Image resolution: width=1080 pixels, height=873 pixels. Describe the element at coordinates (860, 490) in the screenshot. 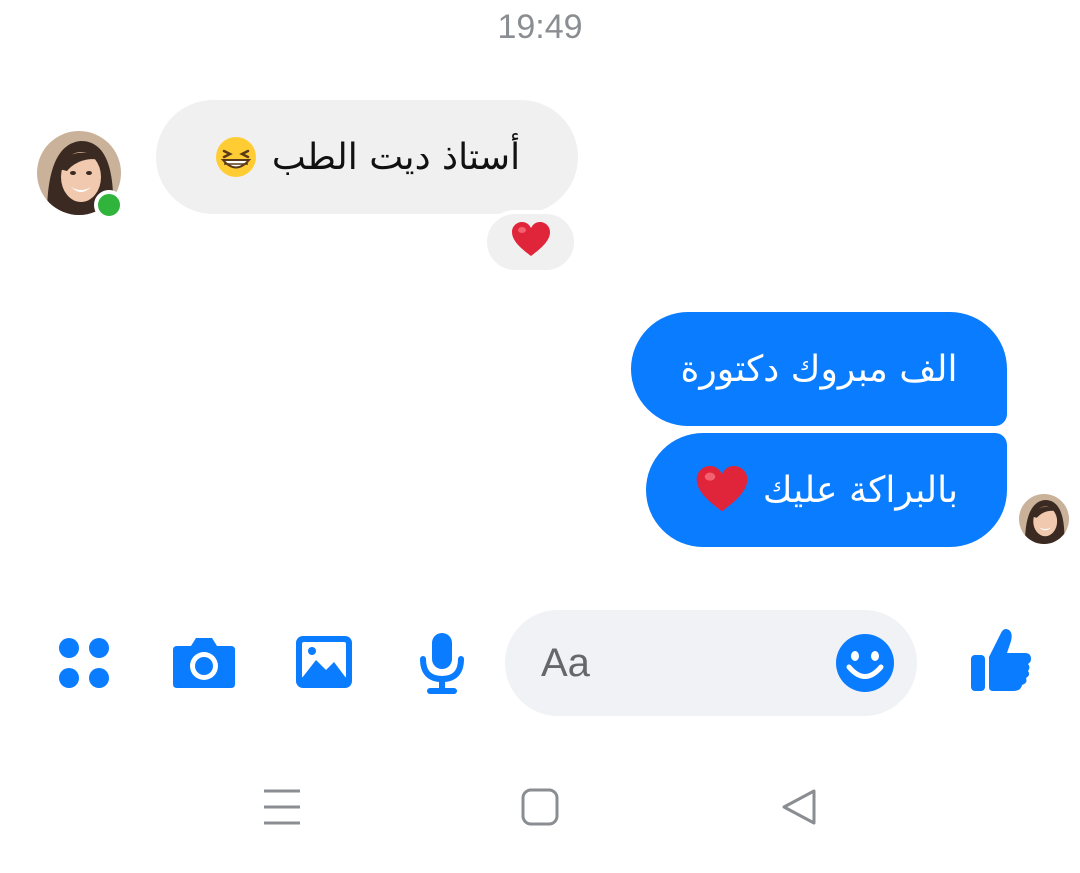

I see `outgoing-message-text: بالبراكة عليك` at that location.